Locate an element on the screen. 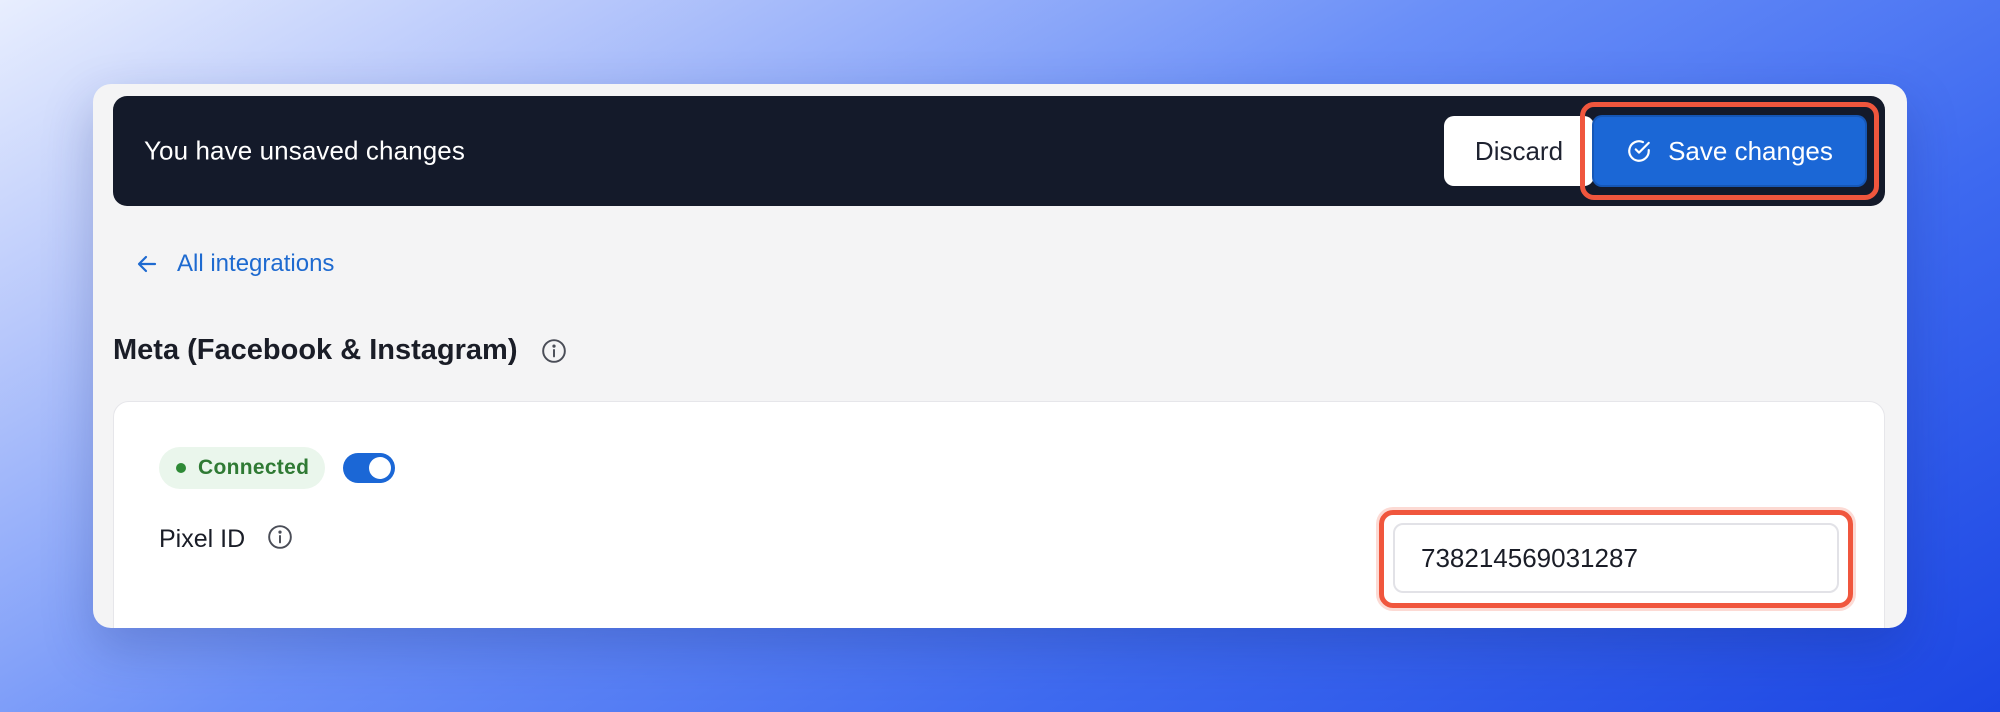  integration-enabled-toggle is located at coordinates (369, 468).